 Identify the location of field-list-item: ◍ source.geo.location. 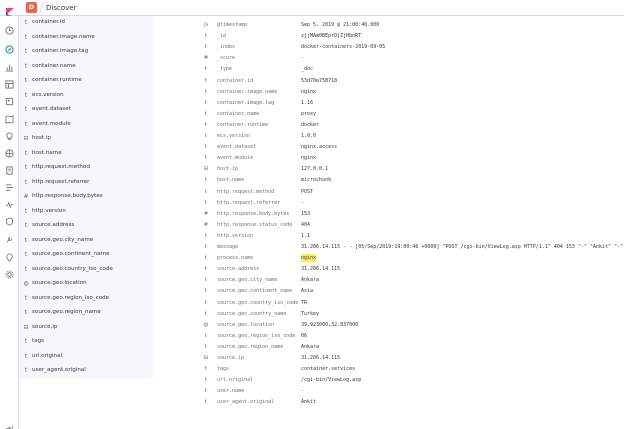
(86, 284).